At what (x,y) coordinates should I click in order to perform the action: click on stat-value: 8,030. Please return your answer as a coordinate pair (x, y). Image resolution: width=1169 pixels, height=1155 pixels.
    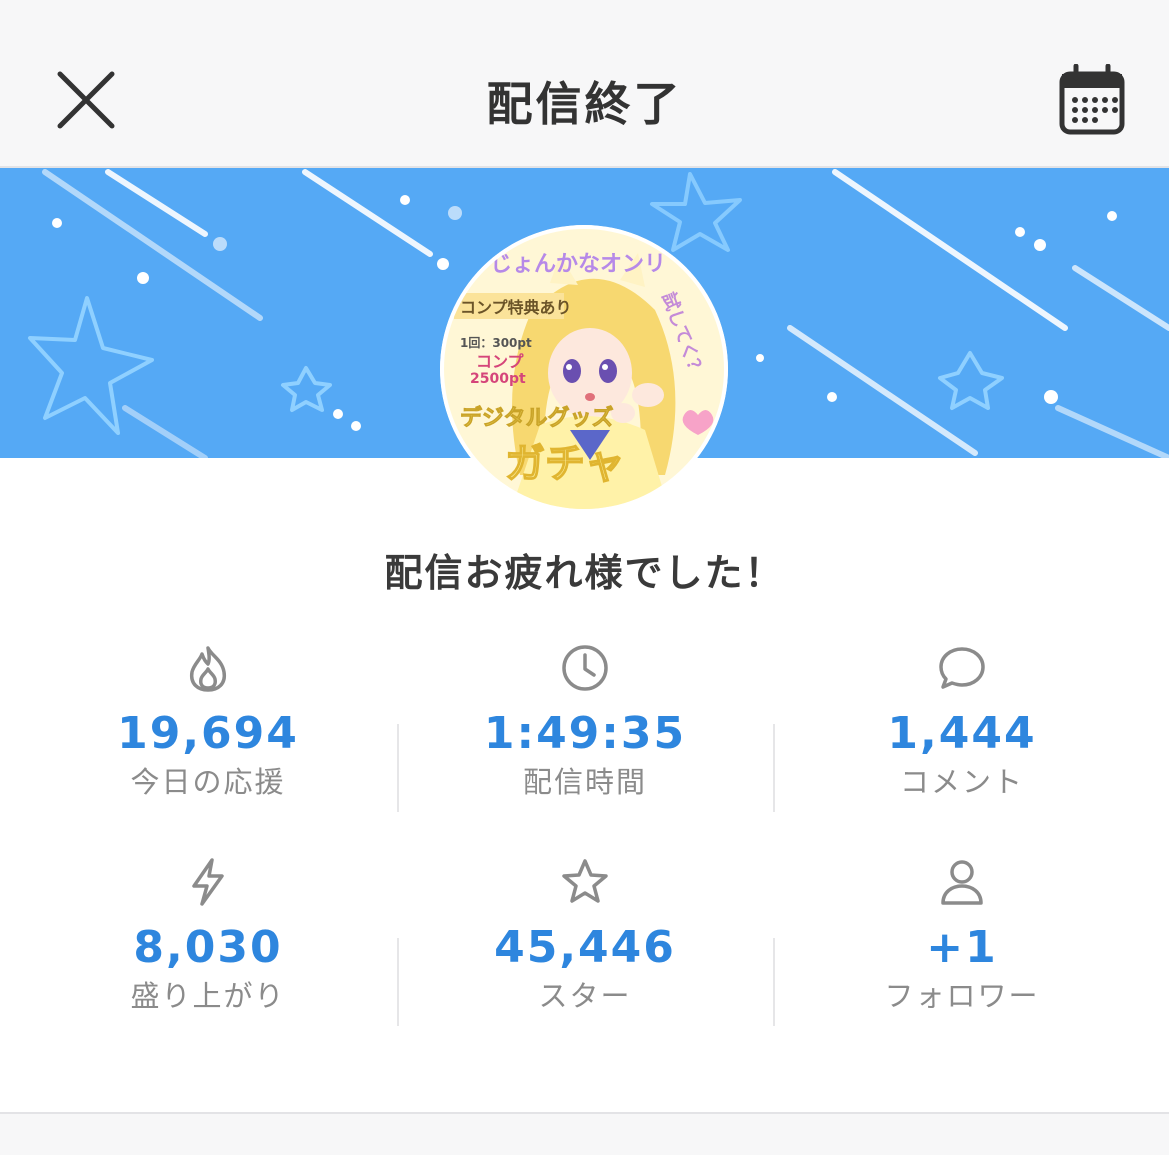
    Looking at the image, I should click on (208, 947).